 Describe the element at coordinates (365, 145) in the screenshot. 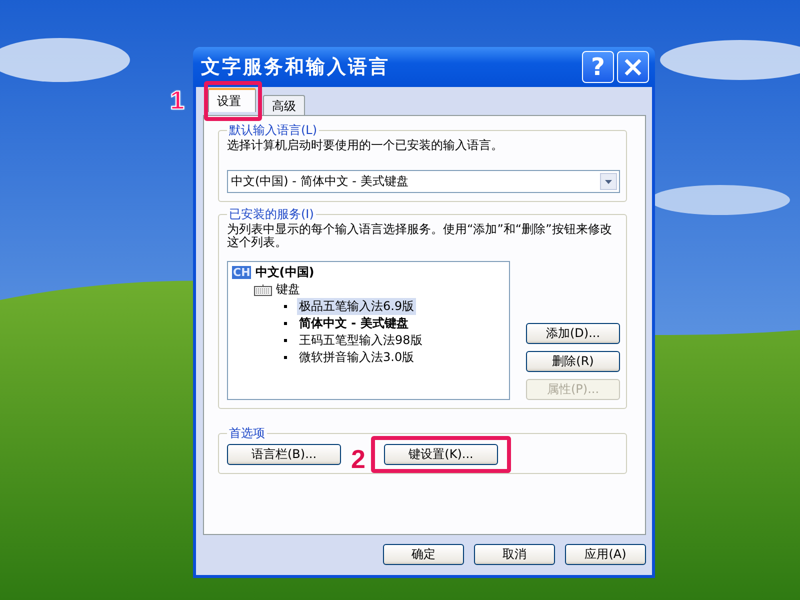

I see `description-text: 选择计算机启动时要使用的一个已安装的输入语言。` at that location.